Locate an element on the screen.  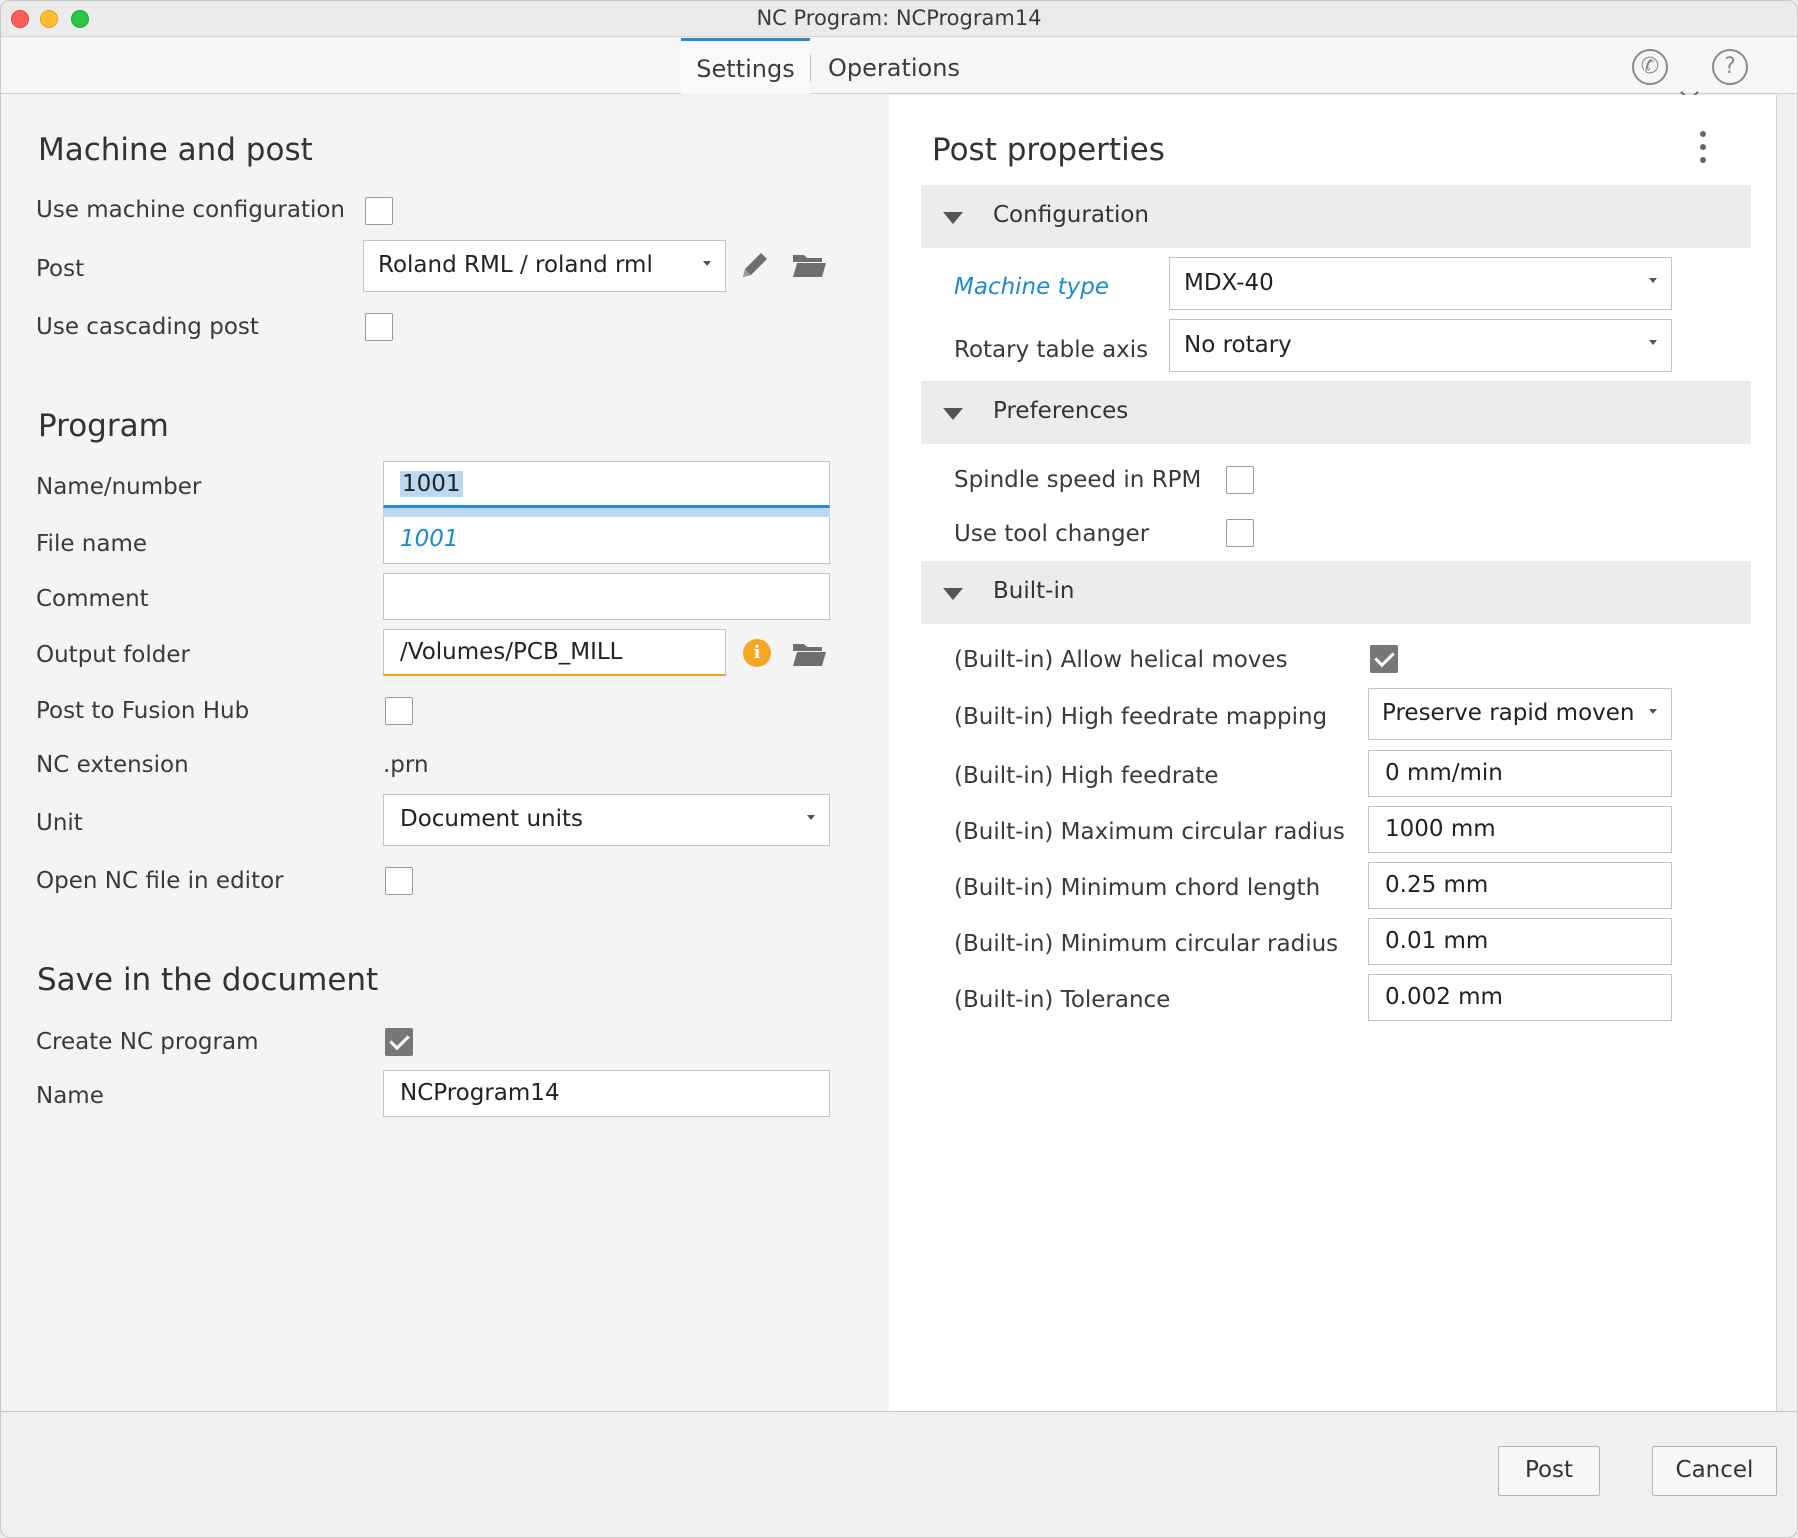
open-nc-in-editor-label: Open NC file in editor is located at coordinates (160, 881).